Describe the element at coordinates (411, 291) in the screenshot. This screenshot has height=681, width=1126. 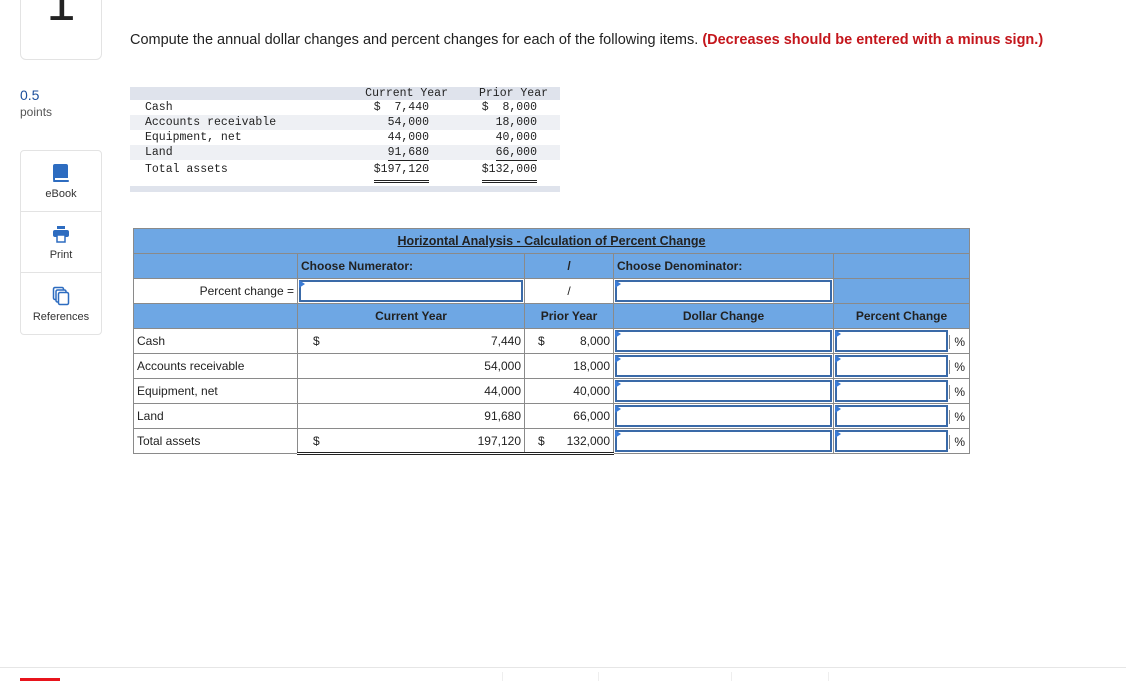
I see `numerator-select` at that location.